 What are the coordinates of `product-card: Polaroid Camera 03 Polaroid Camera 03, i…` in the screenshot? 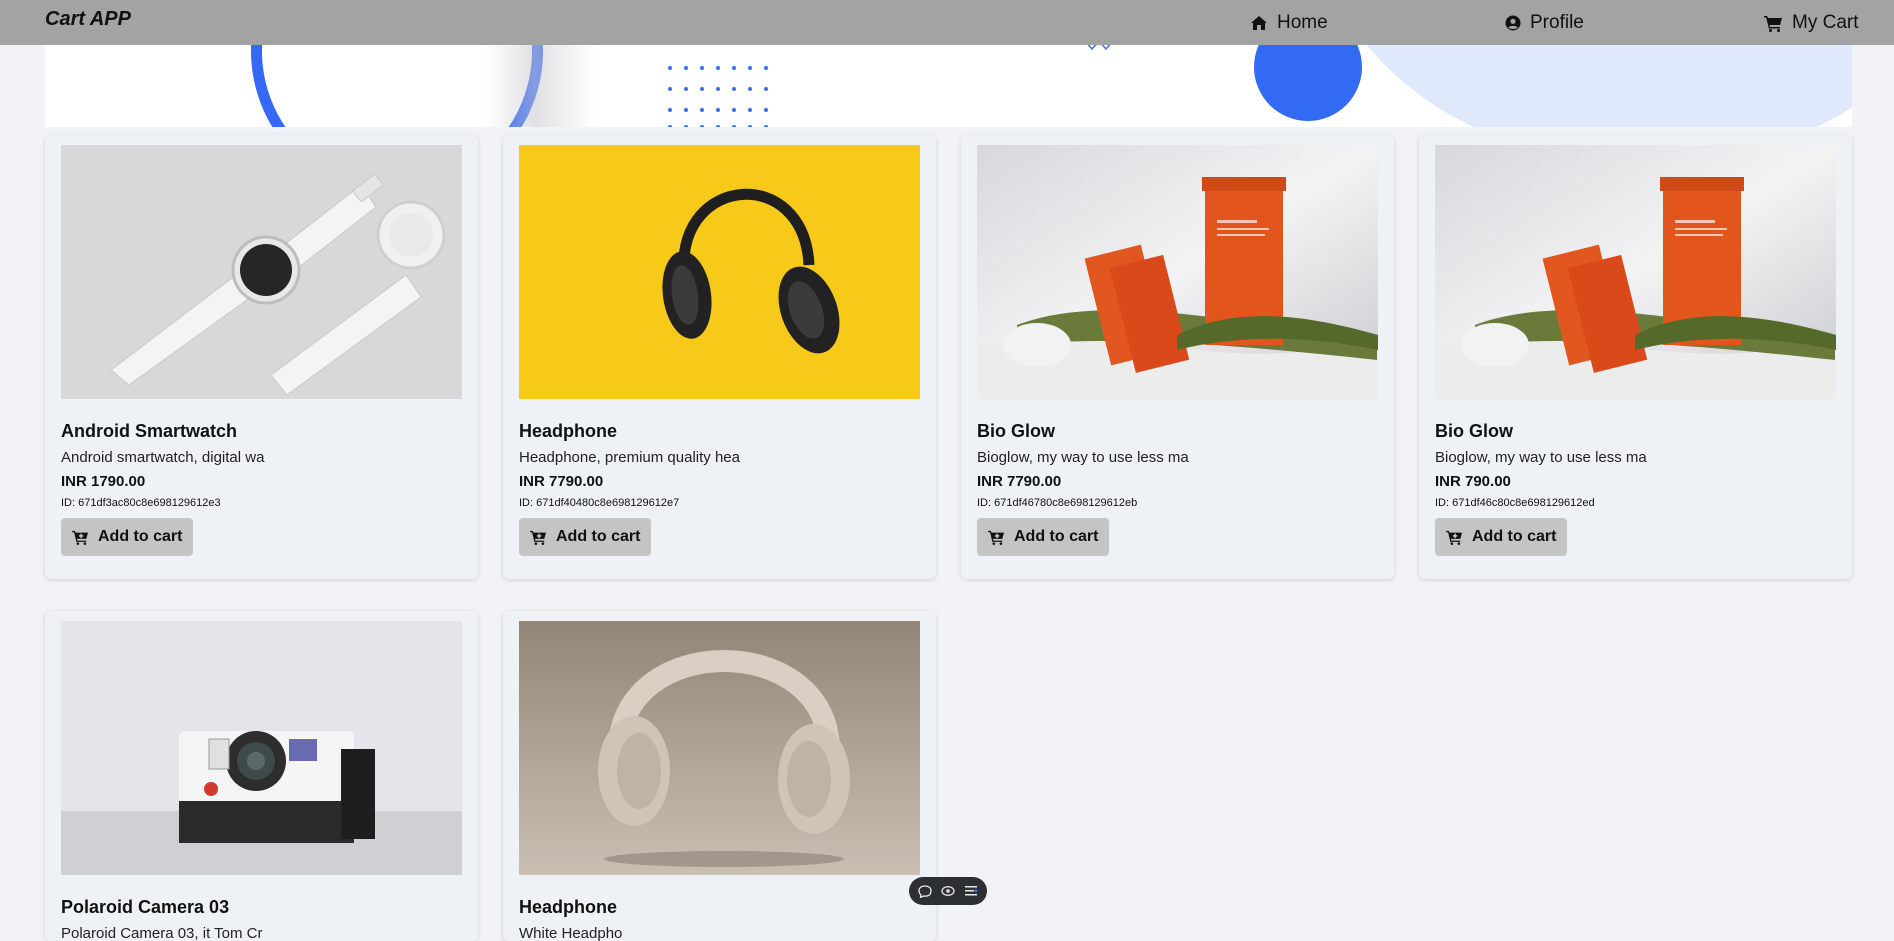 It's located at (261, 776).